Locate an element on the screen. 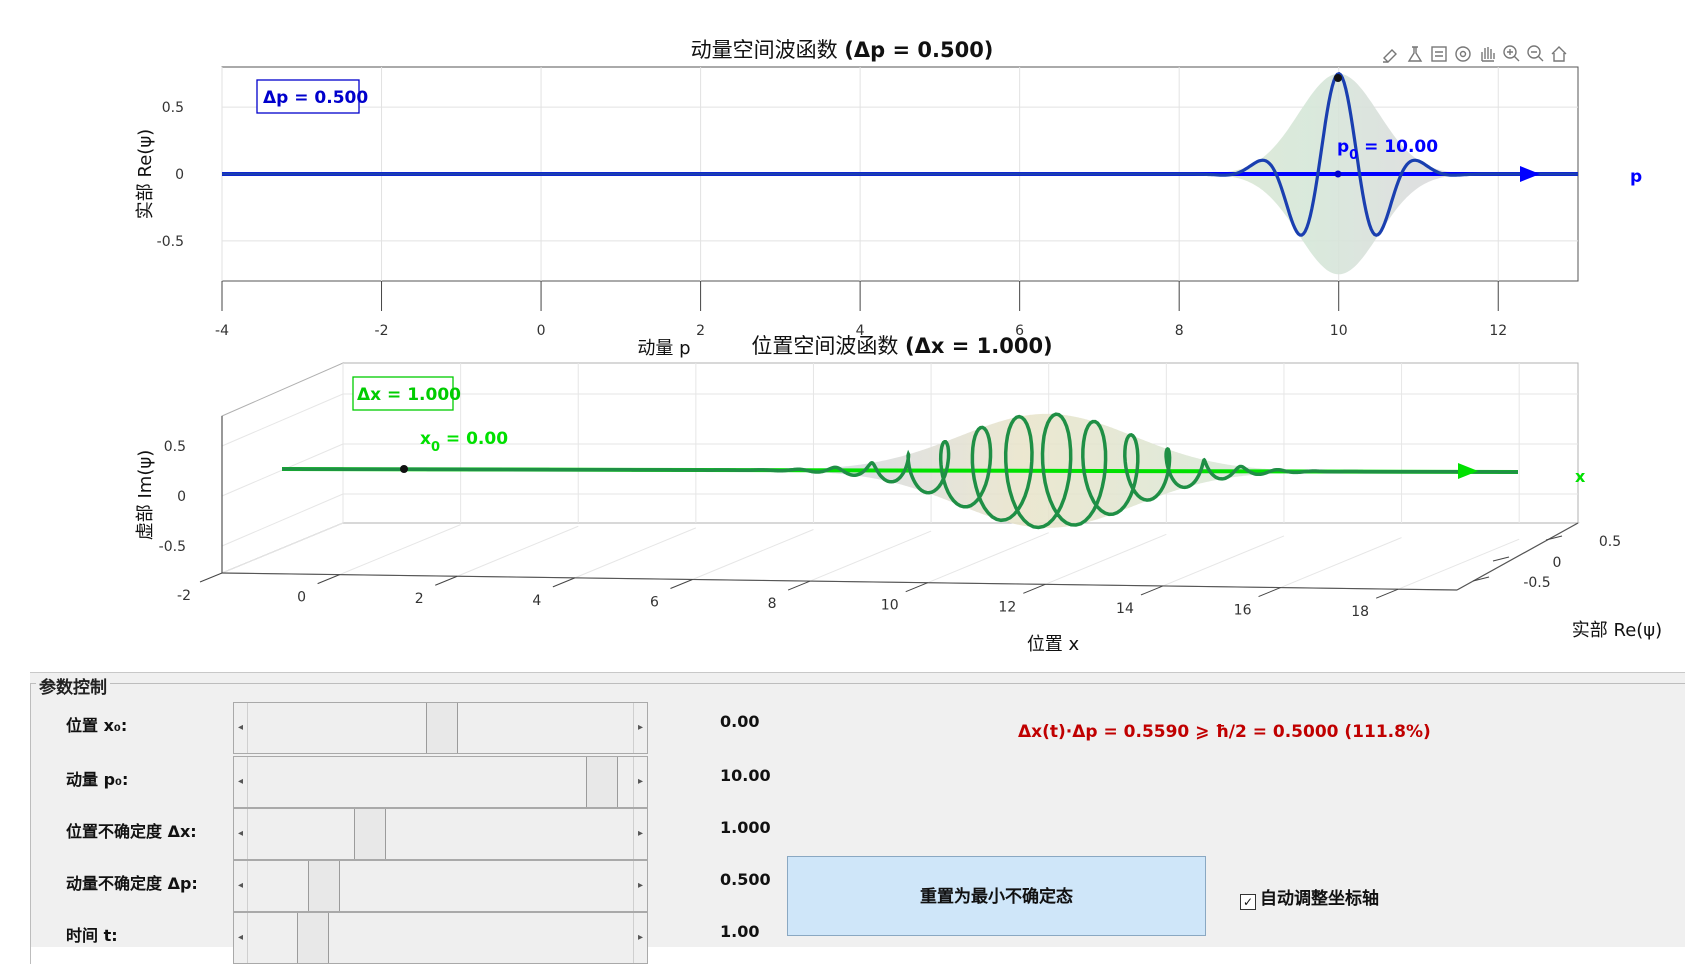 The width and height of the screenshot is (1685, 974). position-title: 位置空间波函数 (Δx = 1.000) is located at coordinates (901, 346).